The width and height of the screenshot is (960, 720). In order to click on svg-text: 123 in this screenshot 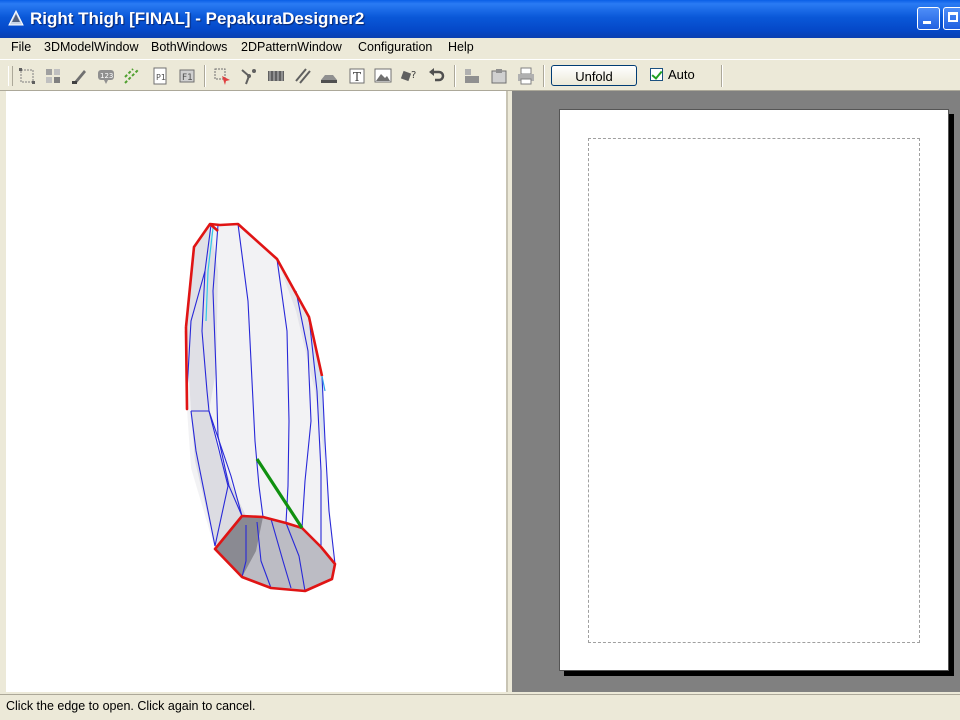, I will do `click(106, 76)`.